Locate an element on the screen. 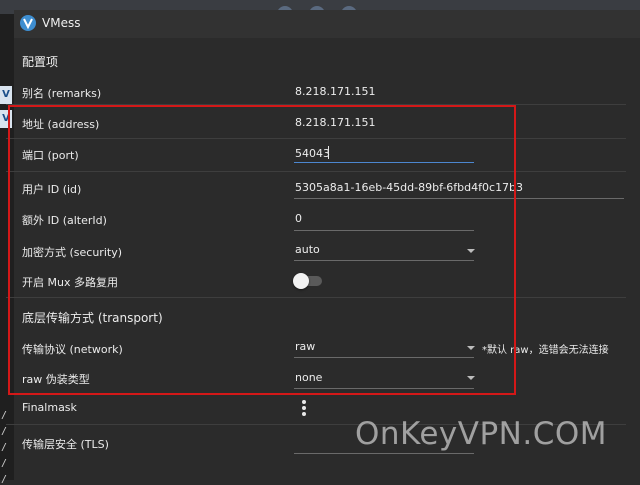 The width and height of the screenshot is (640, 485). section-config-title: 配置项 is located at coordinates (40, 62).